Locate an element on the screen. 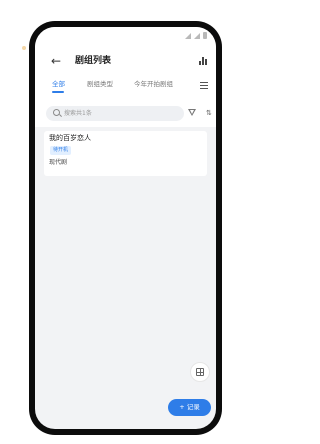 This screenshot has height=444, width=320. status-bar is located at coordinates (196, 35).